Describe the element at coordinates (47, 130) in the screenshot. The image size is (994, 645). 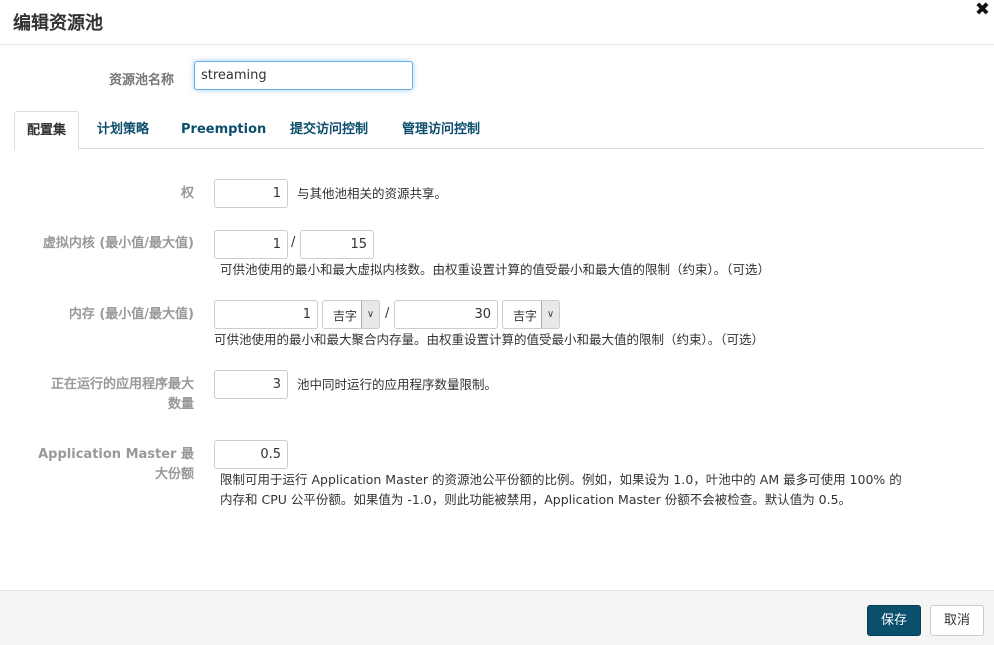
I see `tab-config-set: 配置集` at that location.